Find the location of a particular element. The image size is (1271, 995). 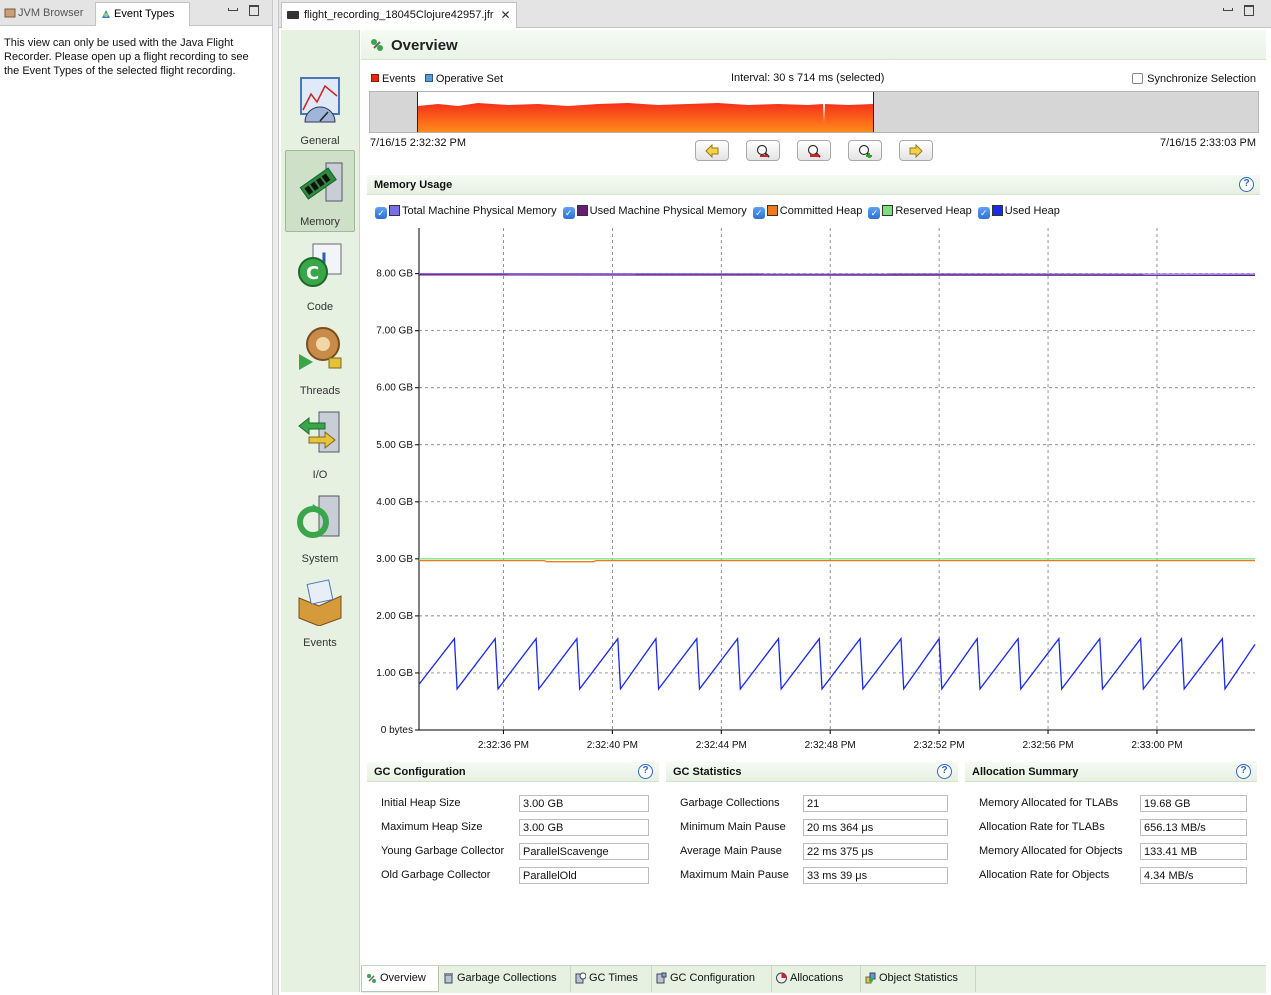

memory-usage-help-icon: ? is located at coordinates (1246, 184).